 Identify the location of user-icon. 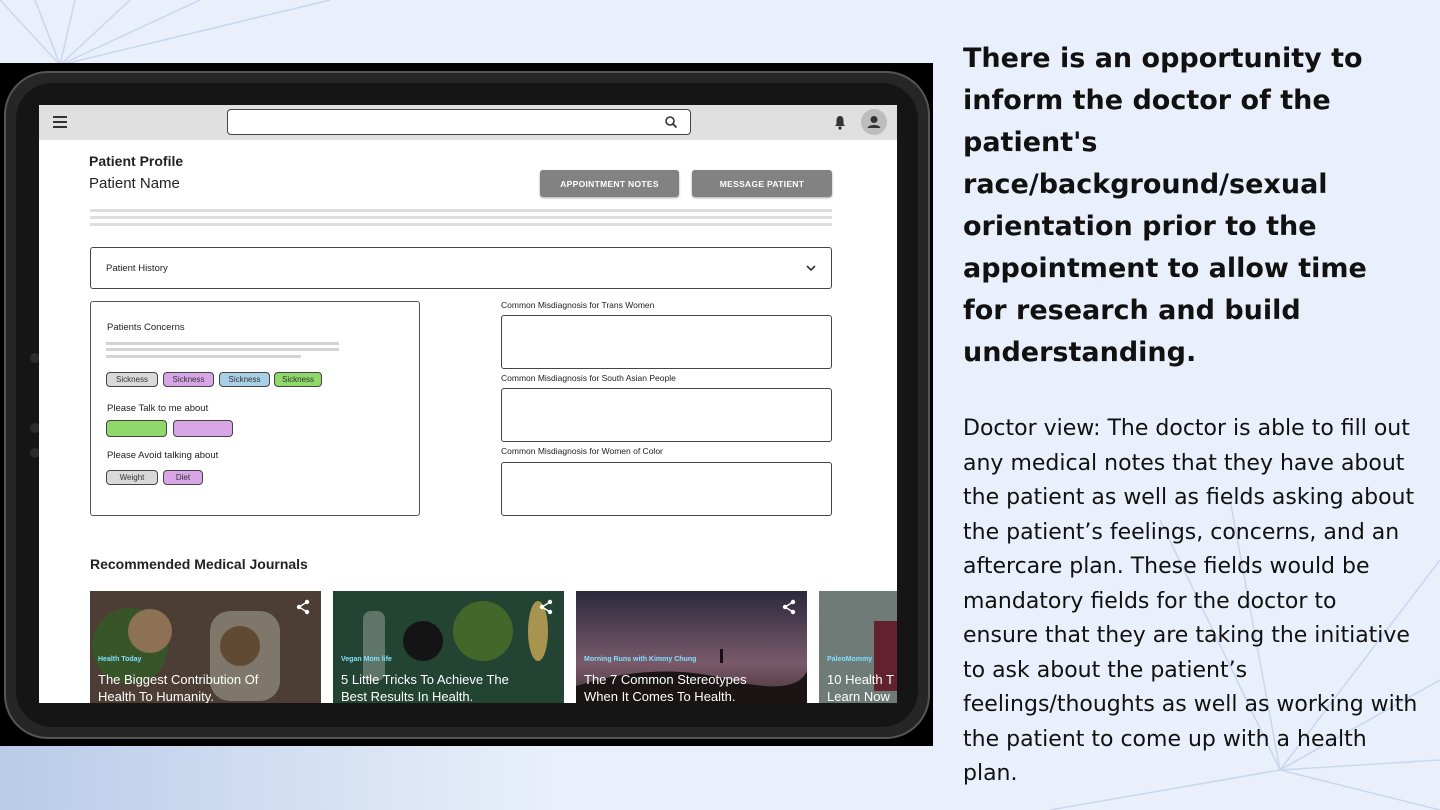
(874, 122).